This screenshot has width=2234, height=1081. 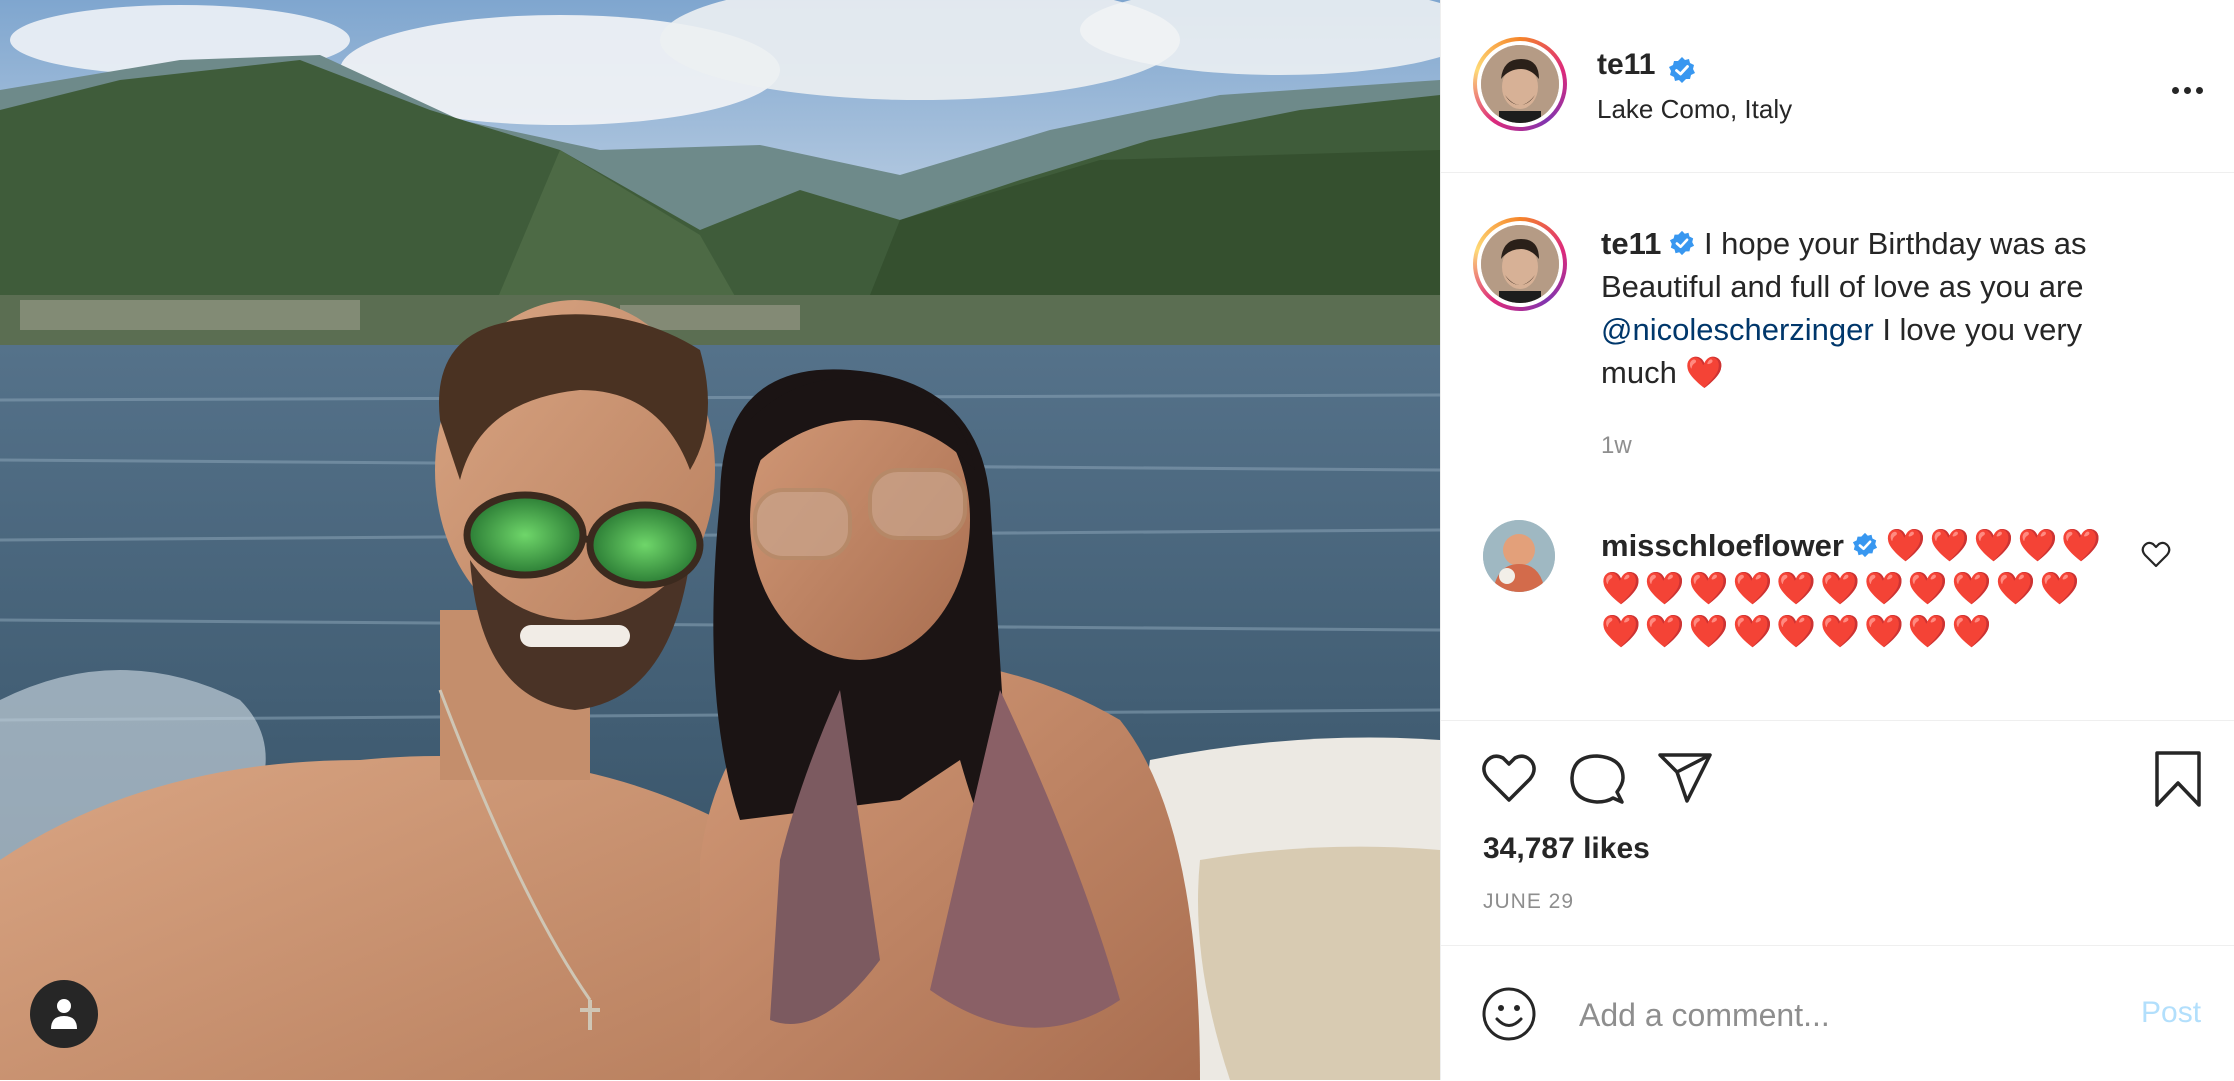 What do you see at coordinates (1694, 109) in the screenshot?
I see `post-location: Lake Como, Italy` at bounding box center [1694, 109].